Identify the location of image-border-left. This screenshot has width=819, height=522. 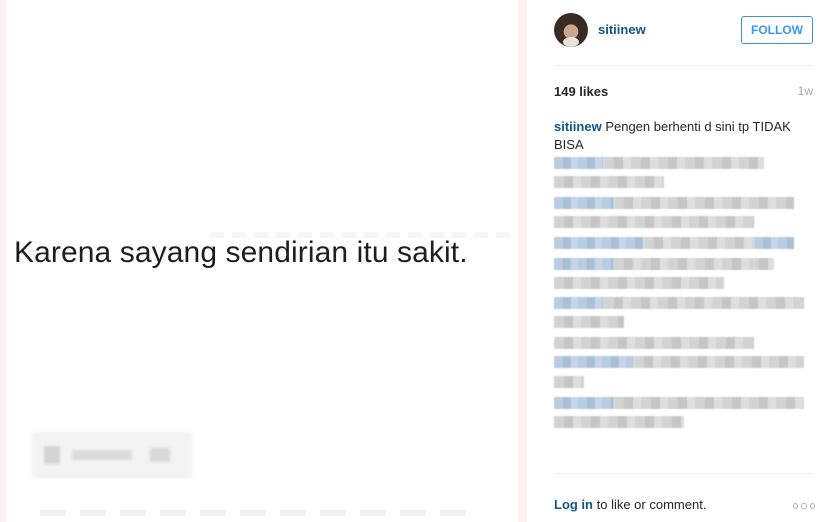
(3, 261).